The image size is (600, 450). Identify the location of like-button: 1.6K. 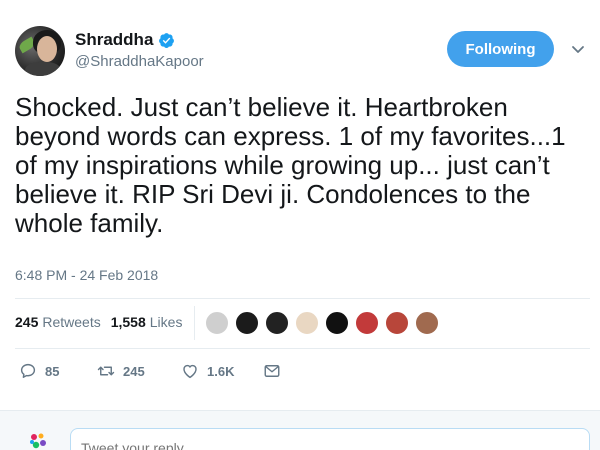
(207, 371).